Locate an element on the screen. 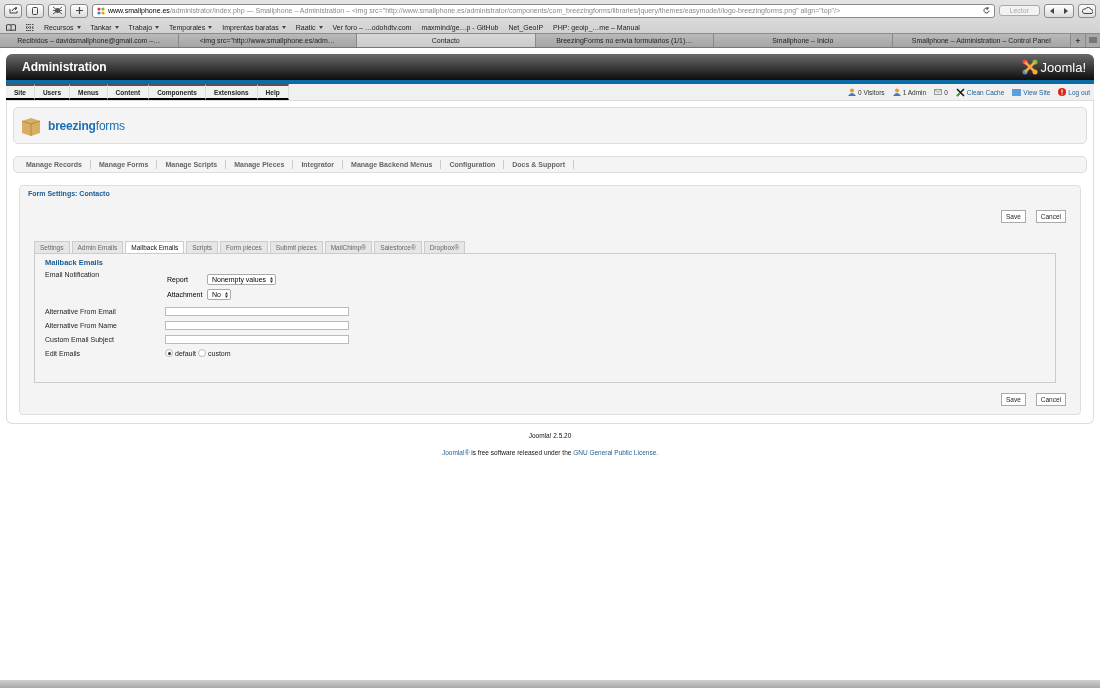 This screenshot has width=1100, height=688. plus-icon is located at coordinates (79, 10).